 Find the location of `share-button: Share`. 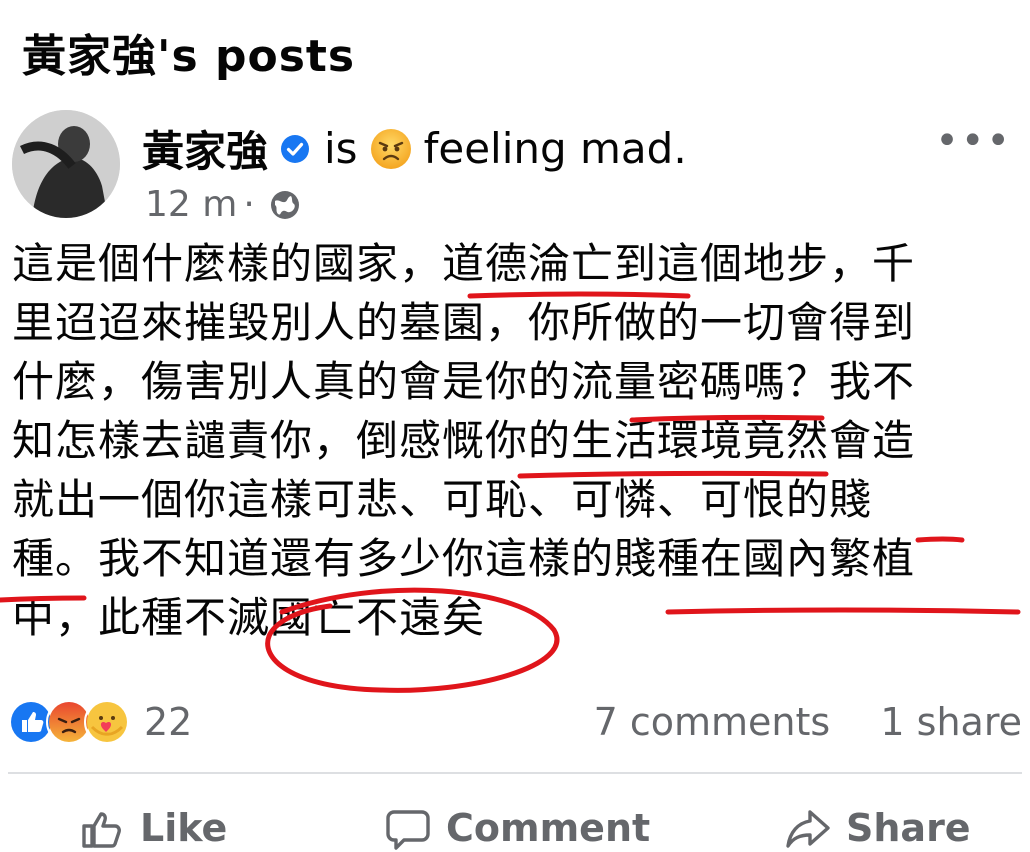

share-button: Share is located at coordinates (877, 828).